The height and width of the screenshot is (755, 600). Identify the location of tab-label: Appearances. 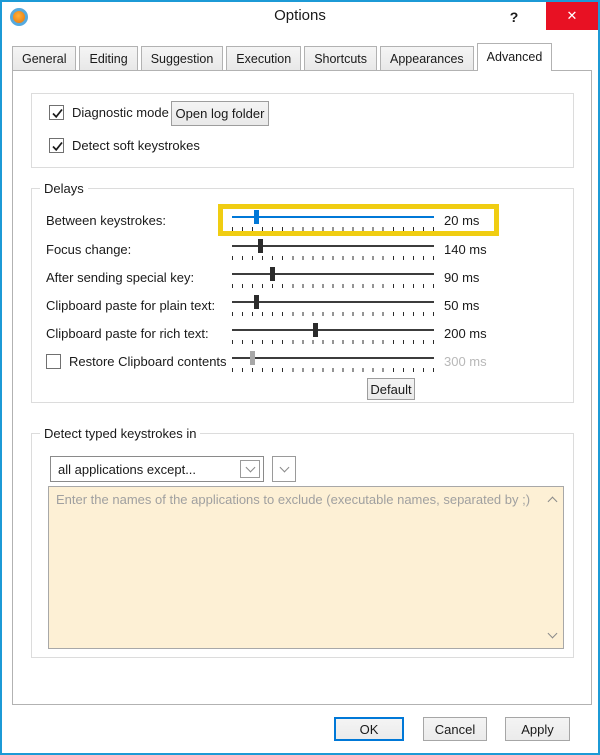
(427, 58).